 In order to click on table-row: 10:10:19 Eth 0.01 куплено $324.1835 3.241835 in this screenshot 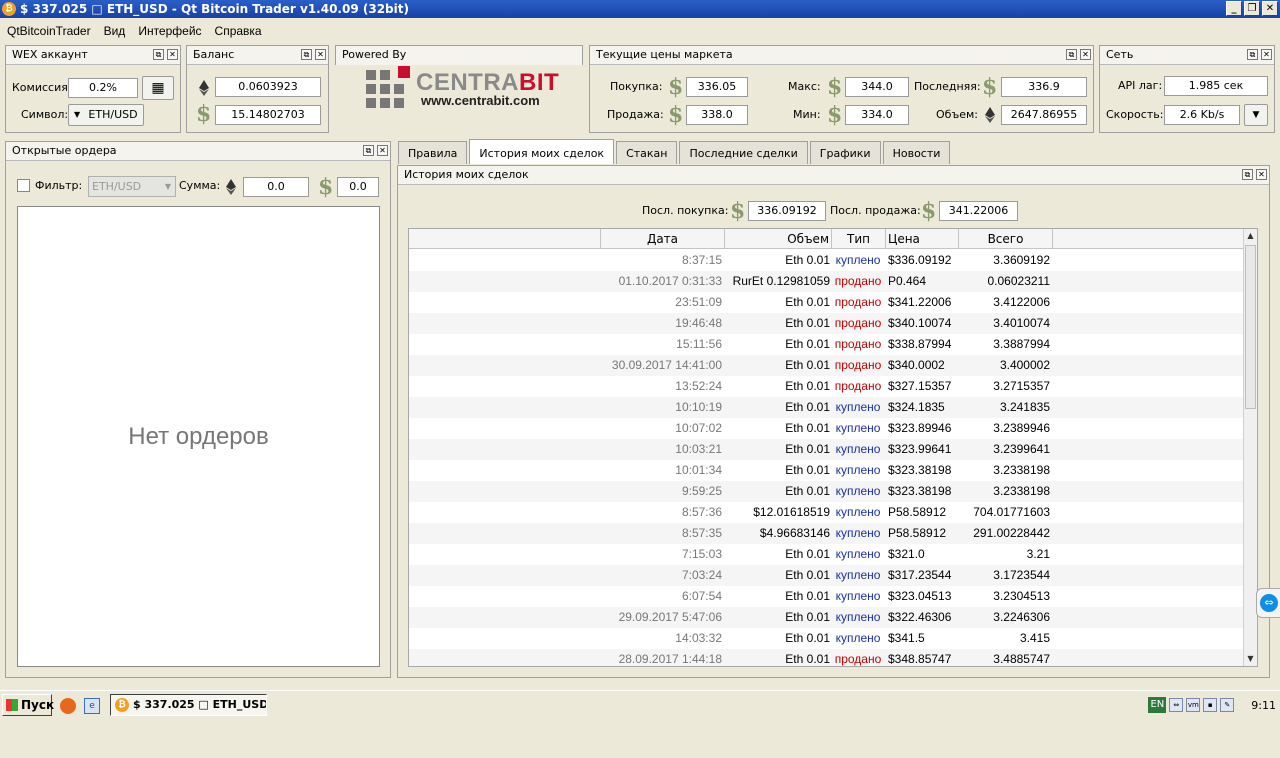, I will do `click(827, 407)`.